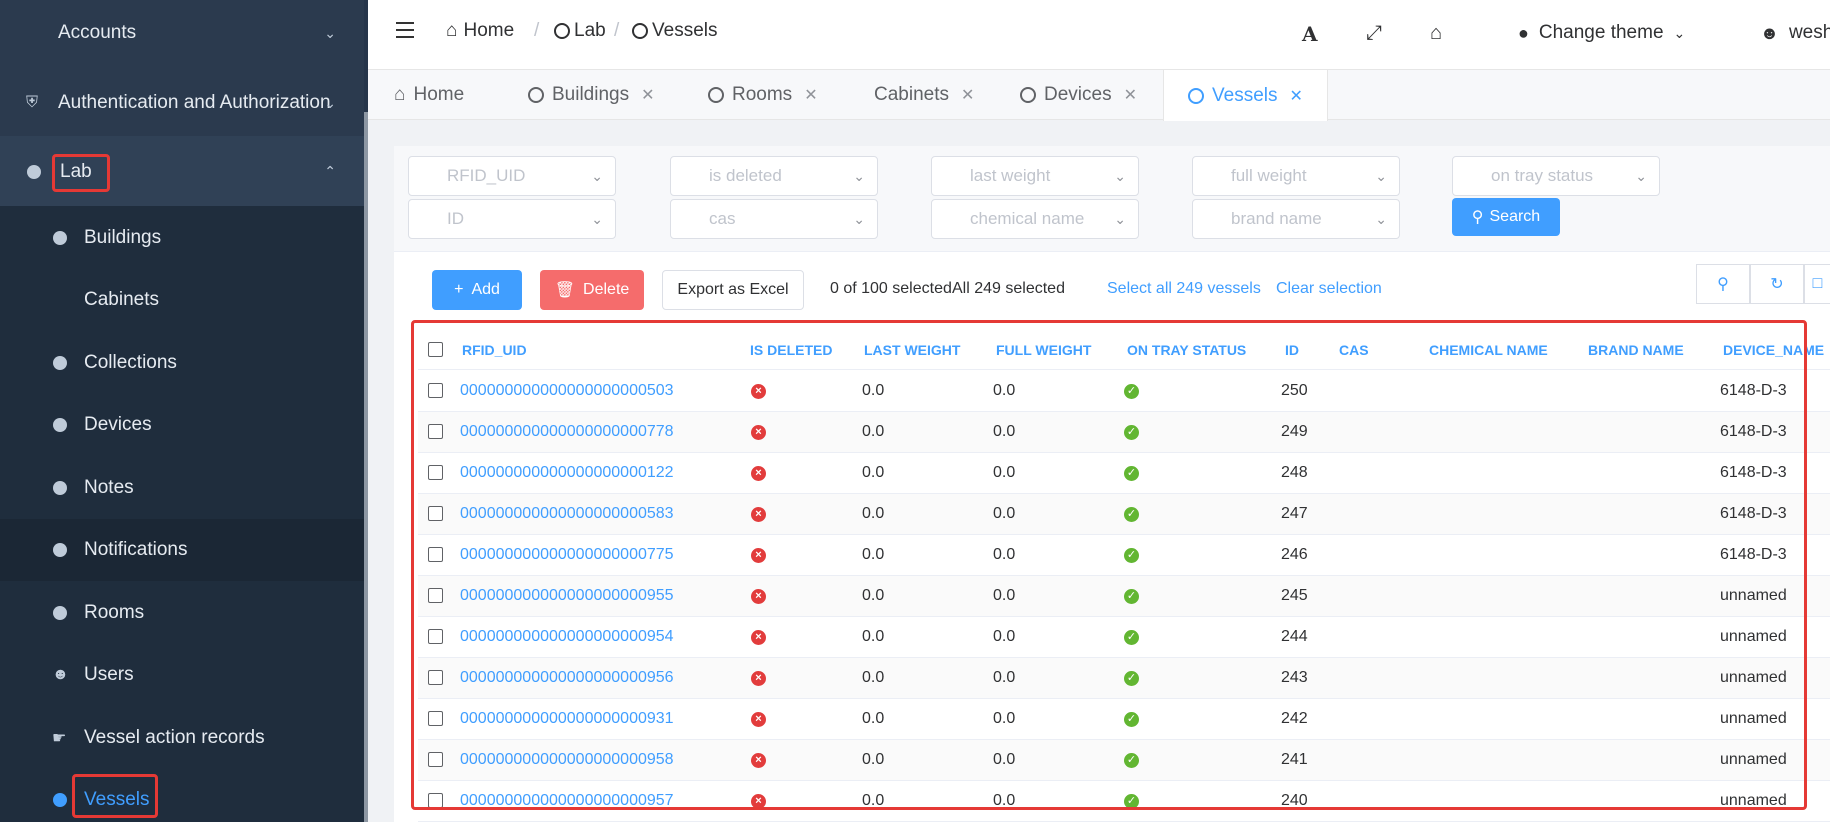 The image size is (1830, 822). I want to click on rfid-link: 000000000000000000000931, so click(567, 719).